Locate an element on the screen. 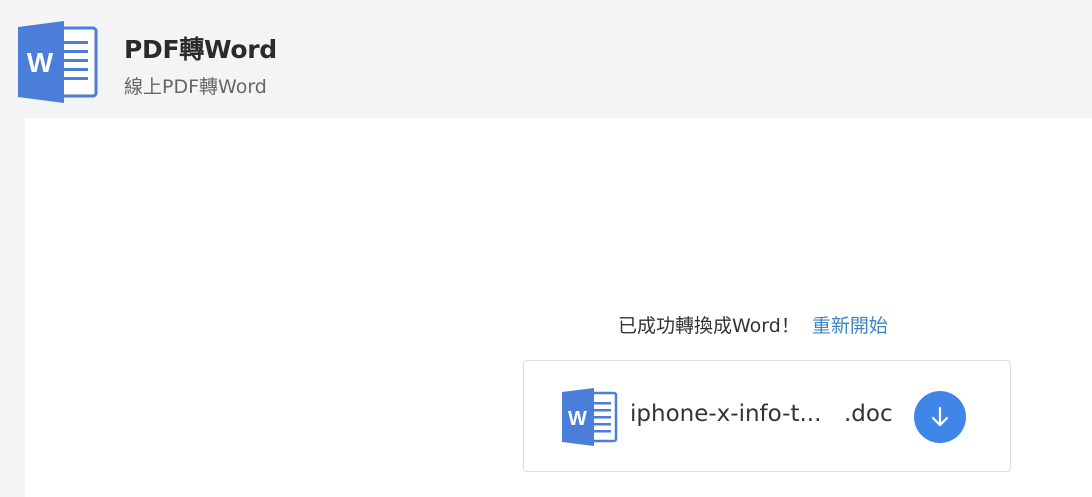 The image size is (1092, 497). app-title: PDF轉Word is located at coordinates (200, 49).